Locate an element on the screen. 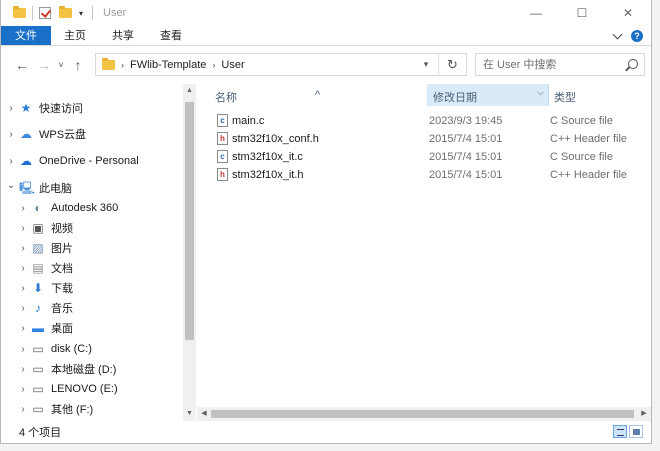  chevron-down-icon: ⌄ is located at coordinates (11, 185).